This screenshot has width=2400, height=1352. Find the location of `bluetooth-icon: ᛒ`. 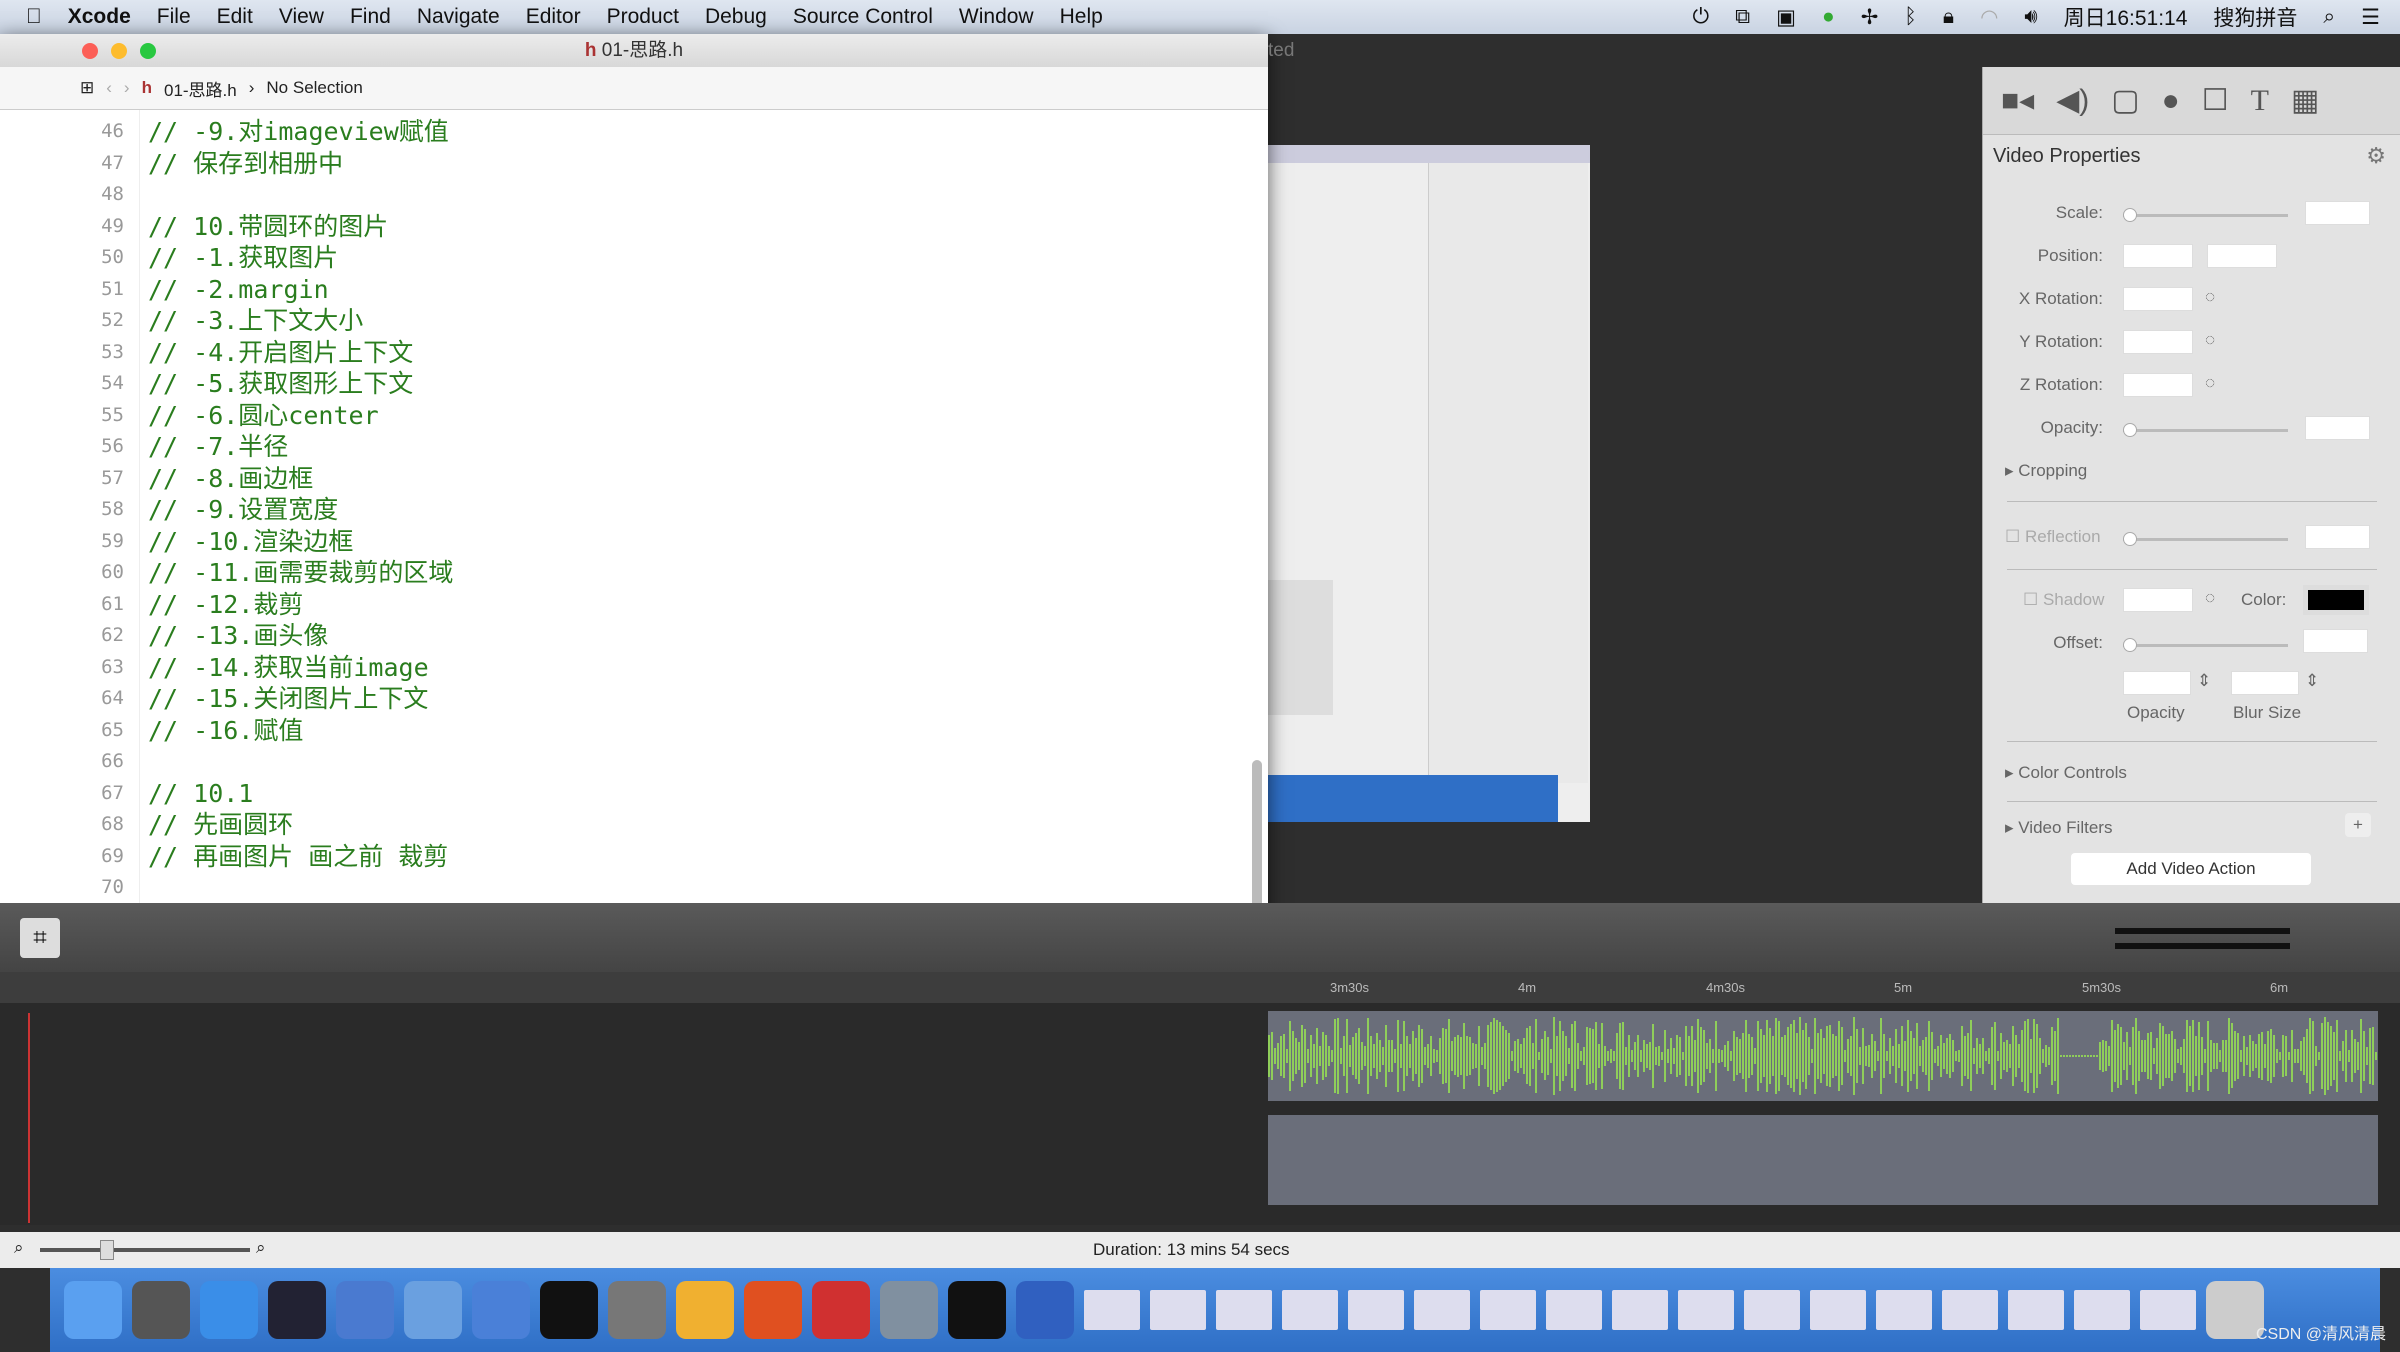

bluetooth-icon: ᛒ is located at coordinates (1910, 17).